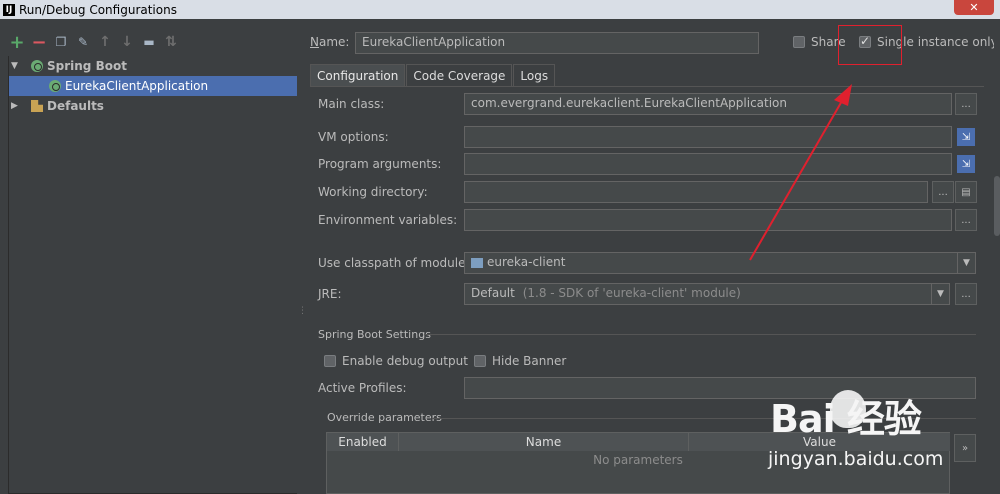  What do you see at coordinates (500, 9) in the screenshot?
I see `title-bar: IJ Run/Debug Configurations ✕` at bounding box center [500, 9].